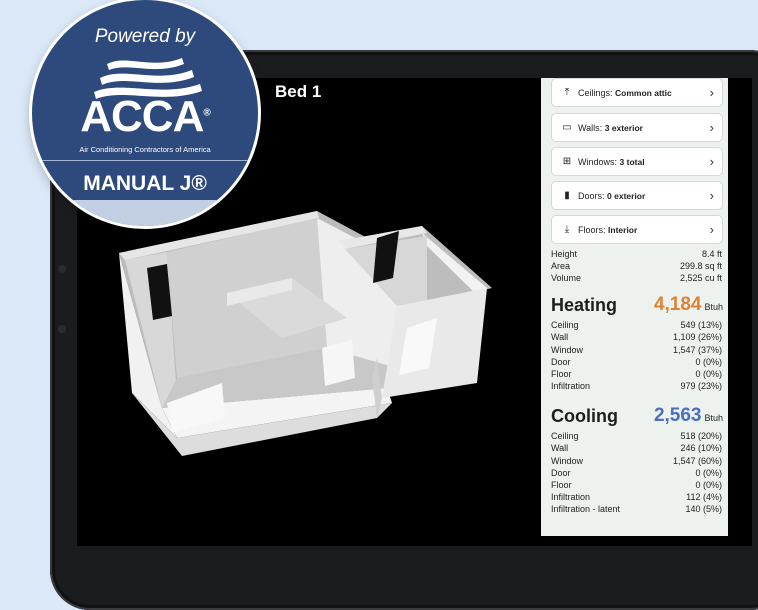  I want to click on doors-row-button: ▮ Doors: 0 exterior ›, so click(637, 195).